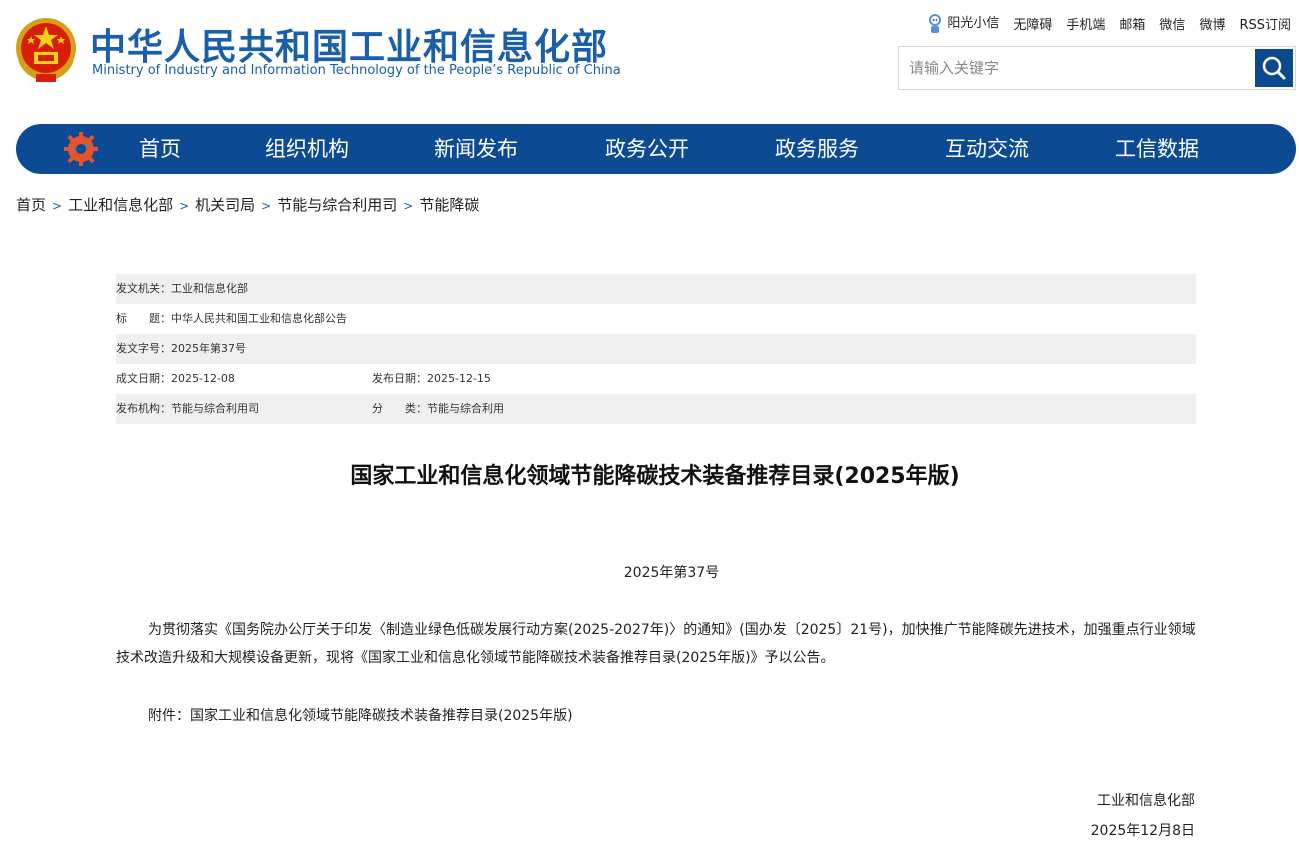  I want to click on breadcrumb-current: 节能降碳, so click(449, 205).